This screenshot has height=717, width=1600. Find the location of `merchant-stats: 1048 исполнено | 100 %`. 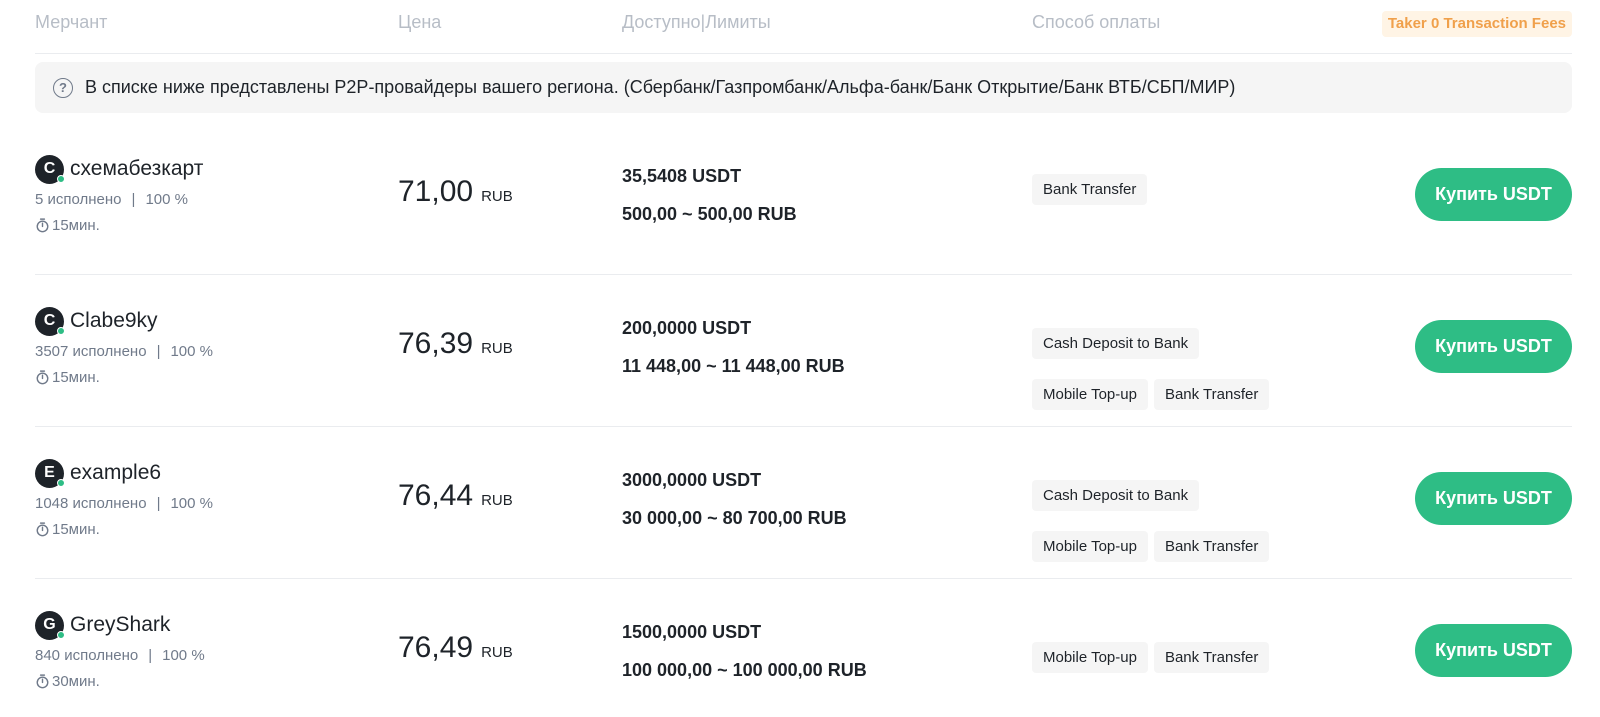

merchant-stats: 1048 исполнено | 100 % is located at coordinates (124, 503).